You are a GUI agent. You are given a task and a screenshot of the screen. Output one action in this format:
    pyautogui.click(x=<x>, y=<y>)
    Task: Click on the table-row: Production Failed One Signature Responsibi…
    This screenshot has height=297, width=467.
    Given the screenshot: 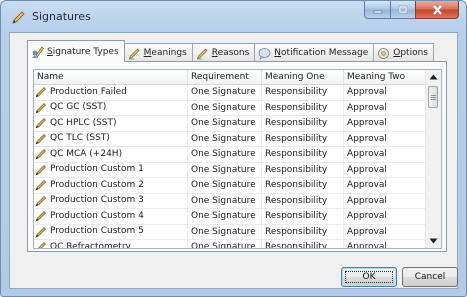 What is the action you would take?
    pyautogui.click(x=230, y=93)
    